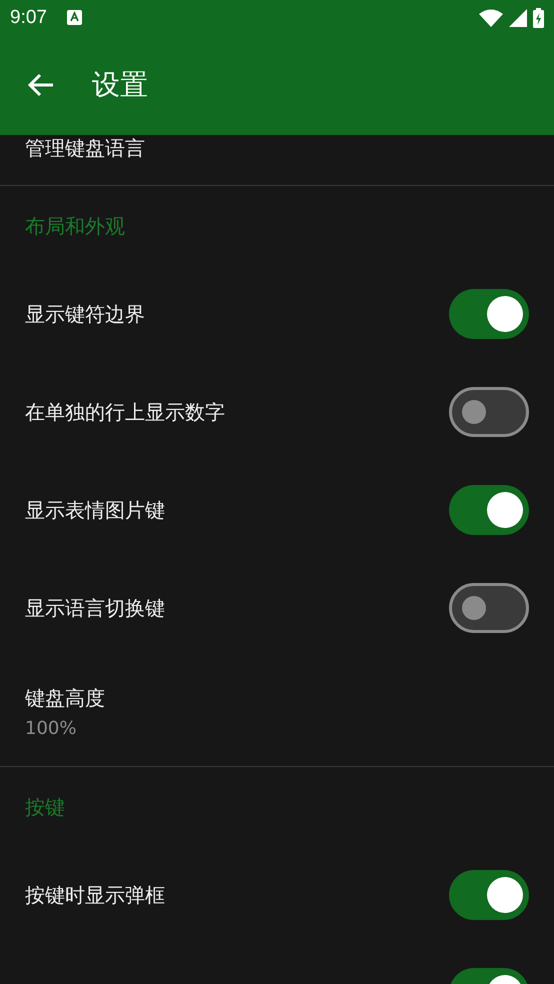 This screenshot has width=554, height=984. What do you see at coordinates (538, 18) in the screenshot?
I see `battery-icon` at bounding box center [538, 18].